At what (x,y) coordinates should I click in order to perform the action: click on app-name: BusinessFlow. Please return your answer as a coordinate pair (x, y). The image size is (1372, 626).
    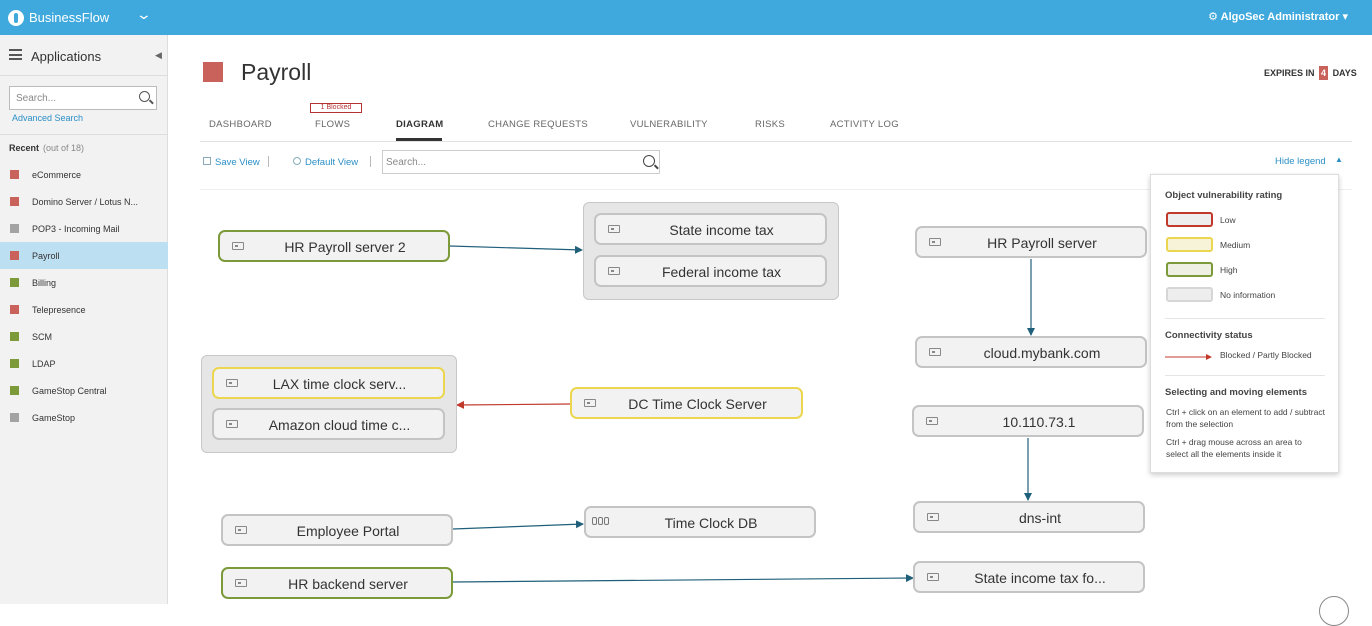
    Looking at the image, I should click on (69, 17).